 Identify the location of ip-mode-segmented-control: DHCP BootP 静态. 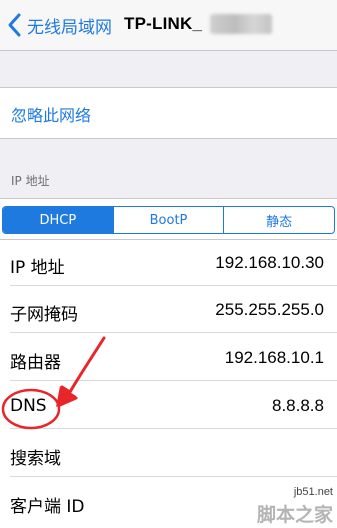
(168, 220).